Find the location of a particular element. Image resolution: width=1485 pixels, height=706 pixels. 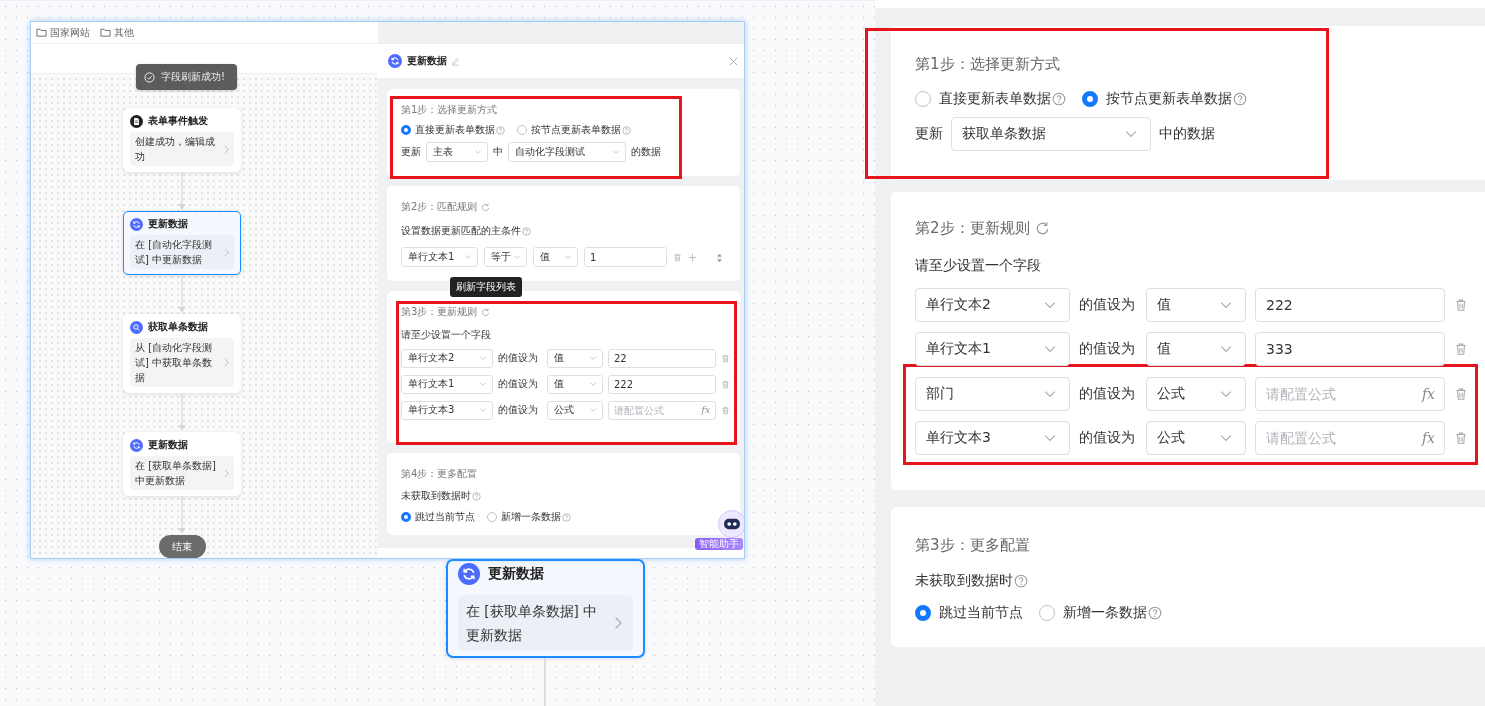

connector-arrow is located at coordinates (182, 412).